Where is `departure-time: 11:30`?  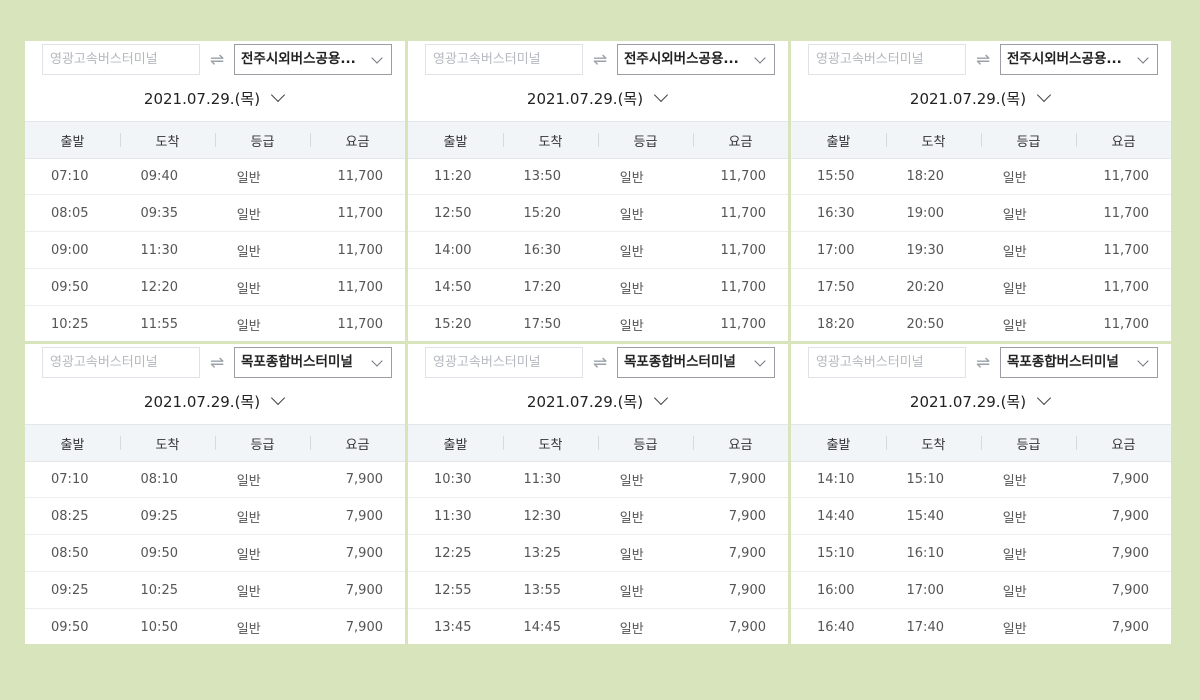
departure-time: 11:30 is located at coordinates (453, 516).